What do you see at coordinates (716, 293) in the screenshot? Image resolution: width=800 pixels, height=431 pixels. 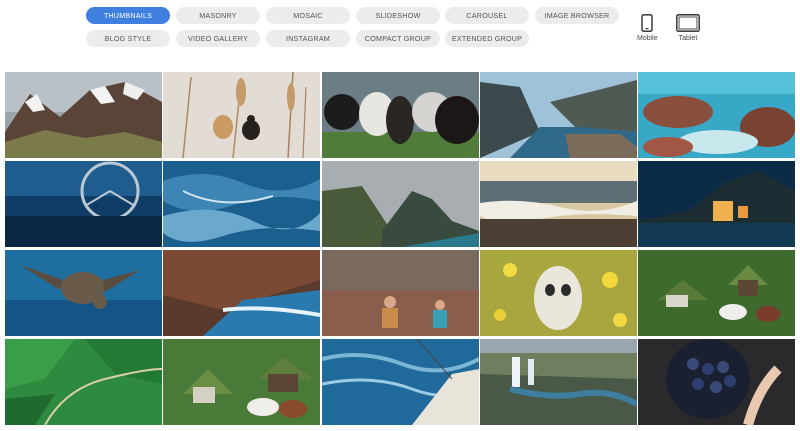 I see `gallery-image-turf-houses-horse` at bounding box center [716, 293].